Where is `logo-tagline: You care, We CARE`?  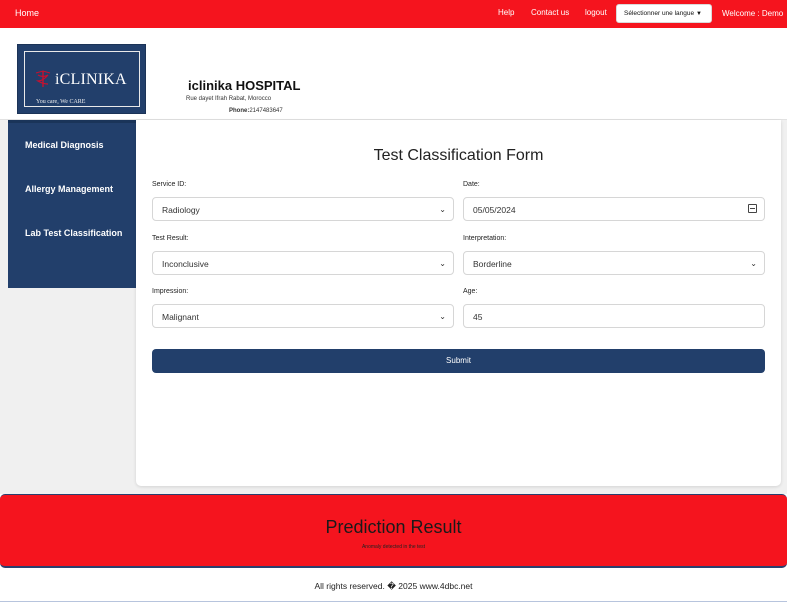 logo-tagline: You care, We CARE is located at coordinates (61, 102).